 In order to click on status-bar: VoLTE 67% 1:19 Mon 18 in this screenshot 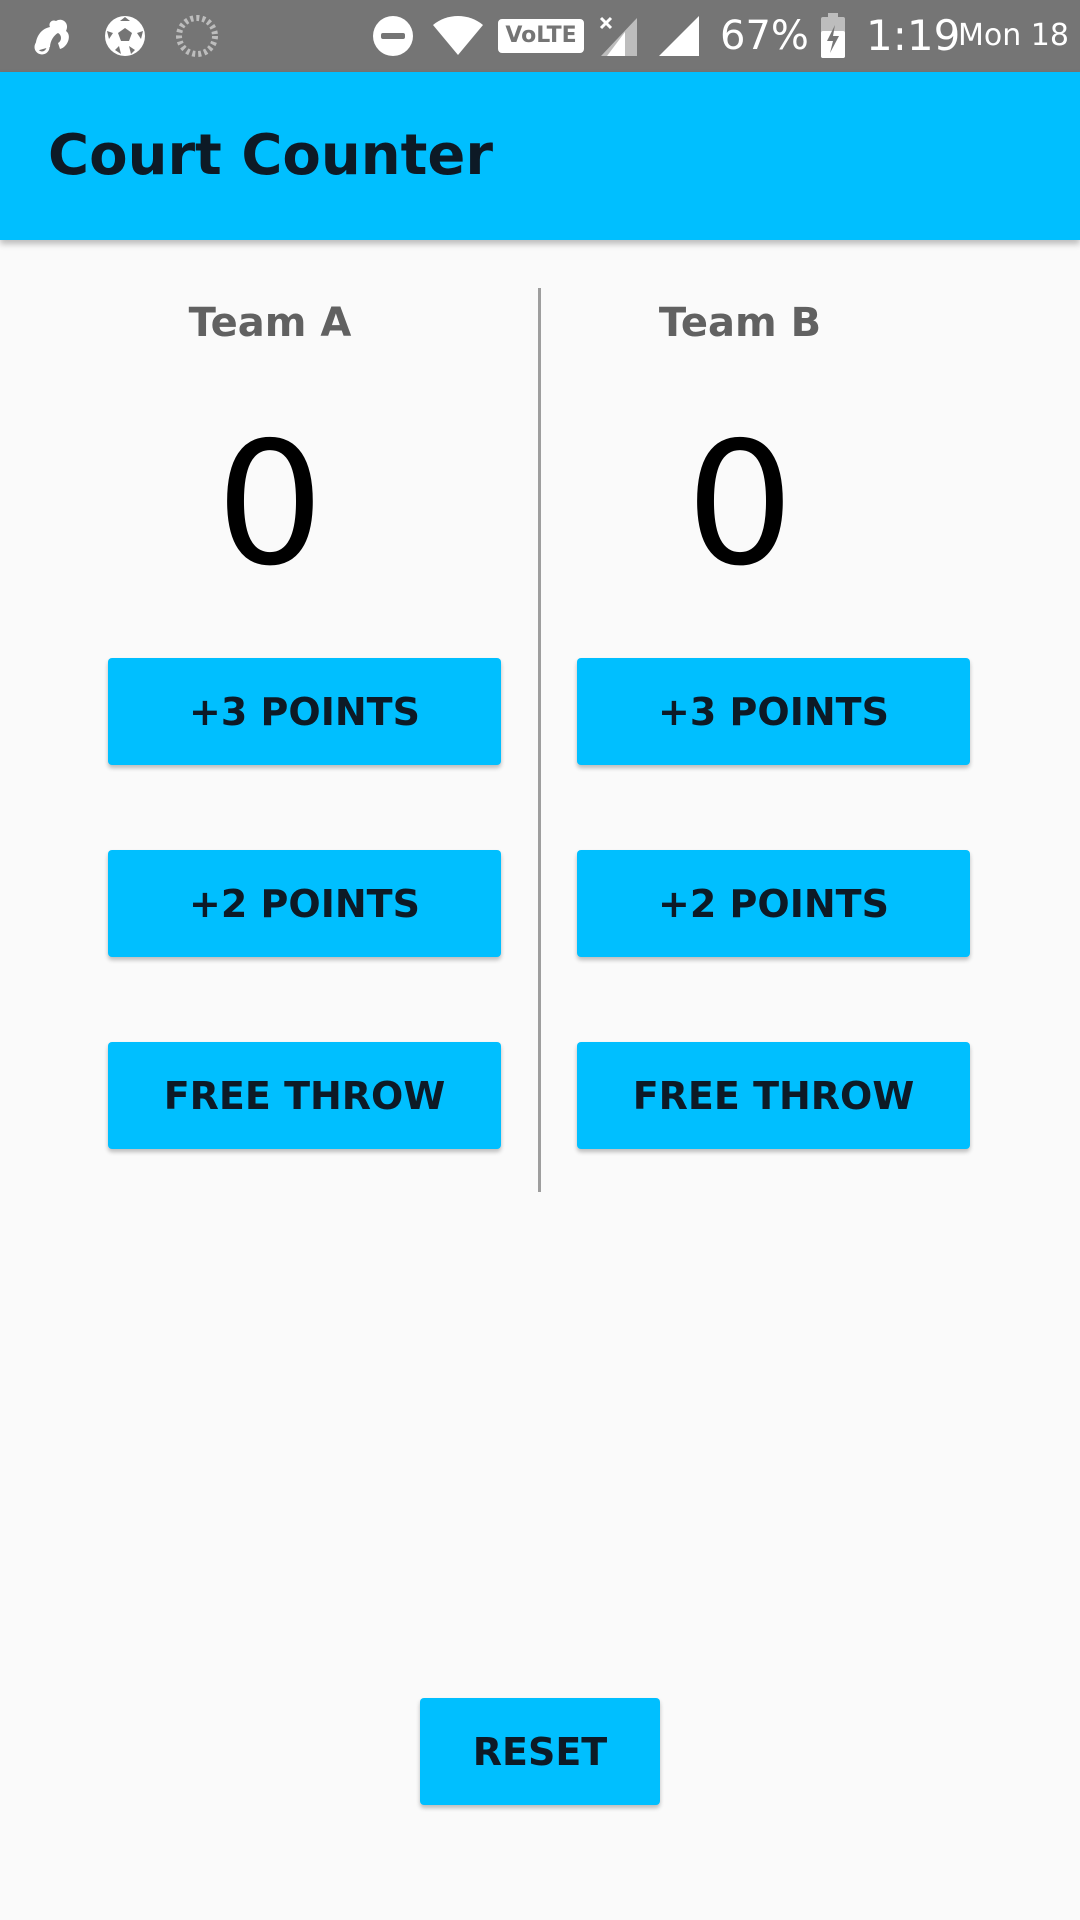, I will do `click(540, 36)`.